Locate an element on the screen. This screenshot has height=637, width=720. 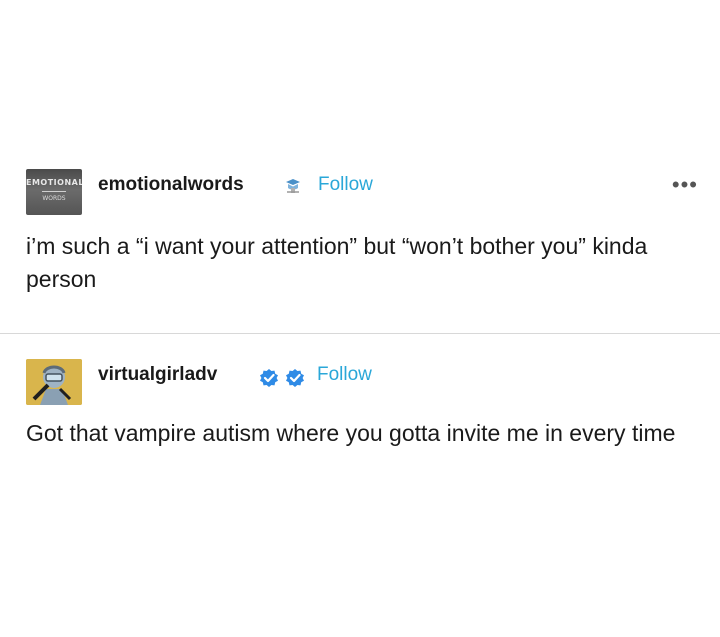
avatar-divider is located at coordinates (54, 191).